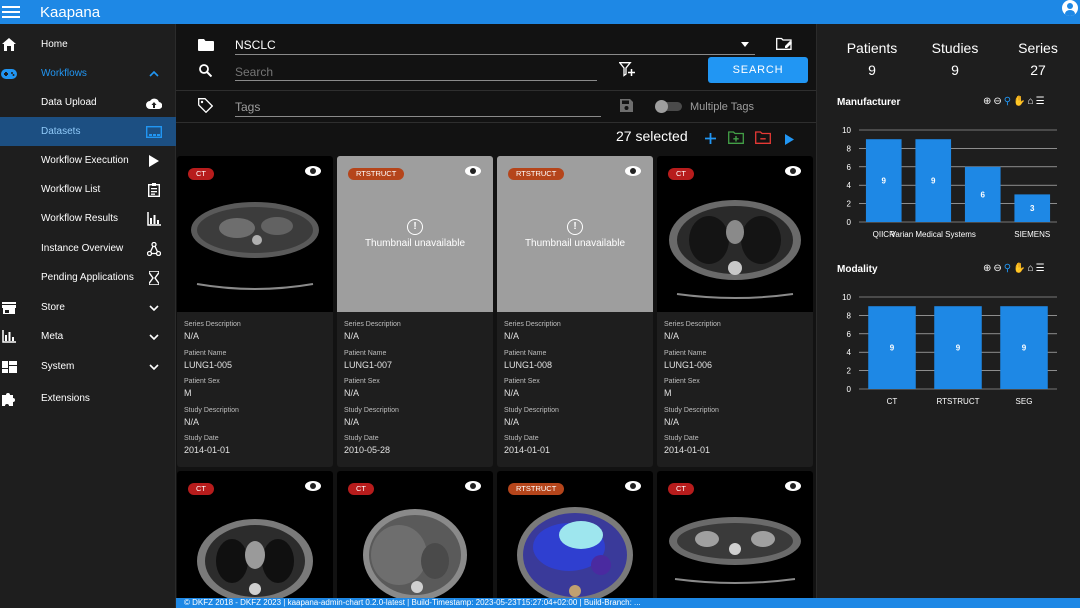 This screenshot has width=1080, height=608. Describe the element at coordinates (88, 307) in the screenshot. I see `sidebar-item-store: Store` at that location.